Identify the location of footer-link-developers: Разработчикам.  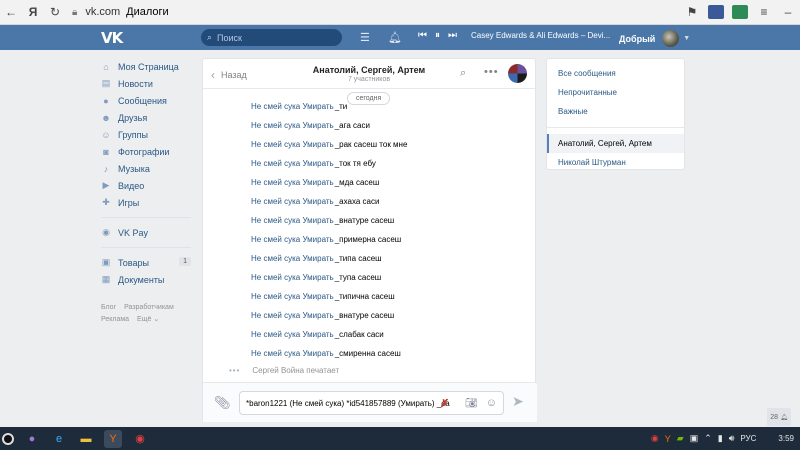
(149, 307).